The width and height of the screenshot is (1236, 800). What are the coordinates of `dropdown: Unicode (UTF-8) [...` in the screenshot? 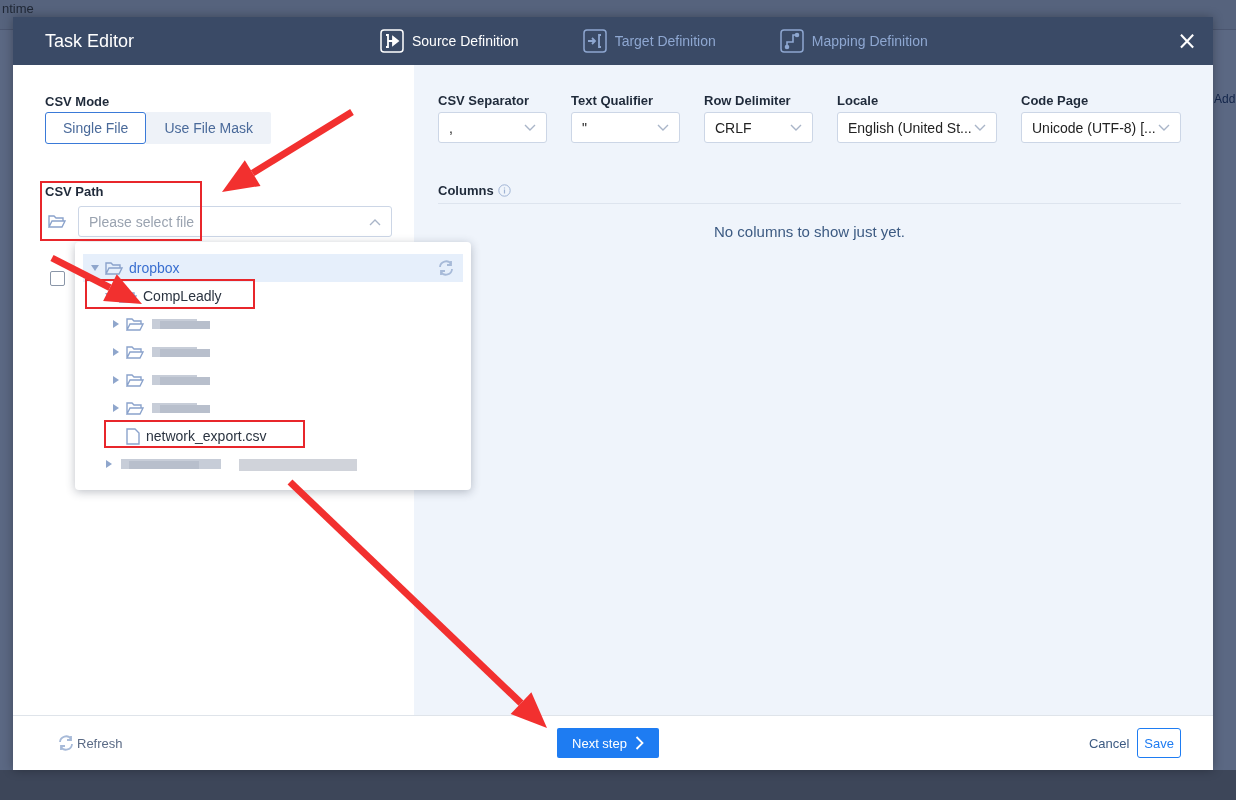 It's located at (1101, 127).